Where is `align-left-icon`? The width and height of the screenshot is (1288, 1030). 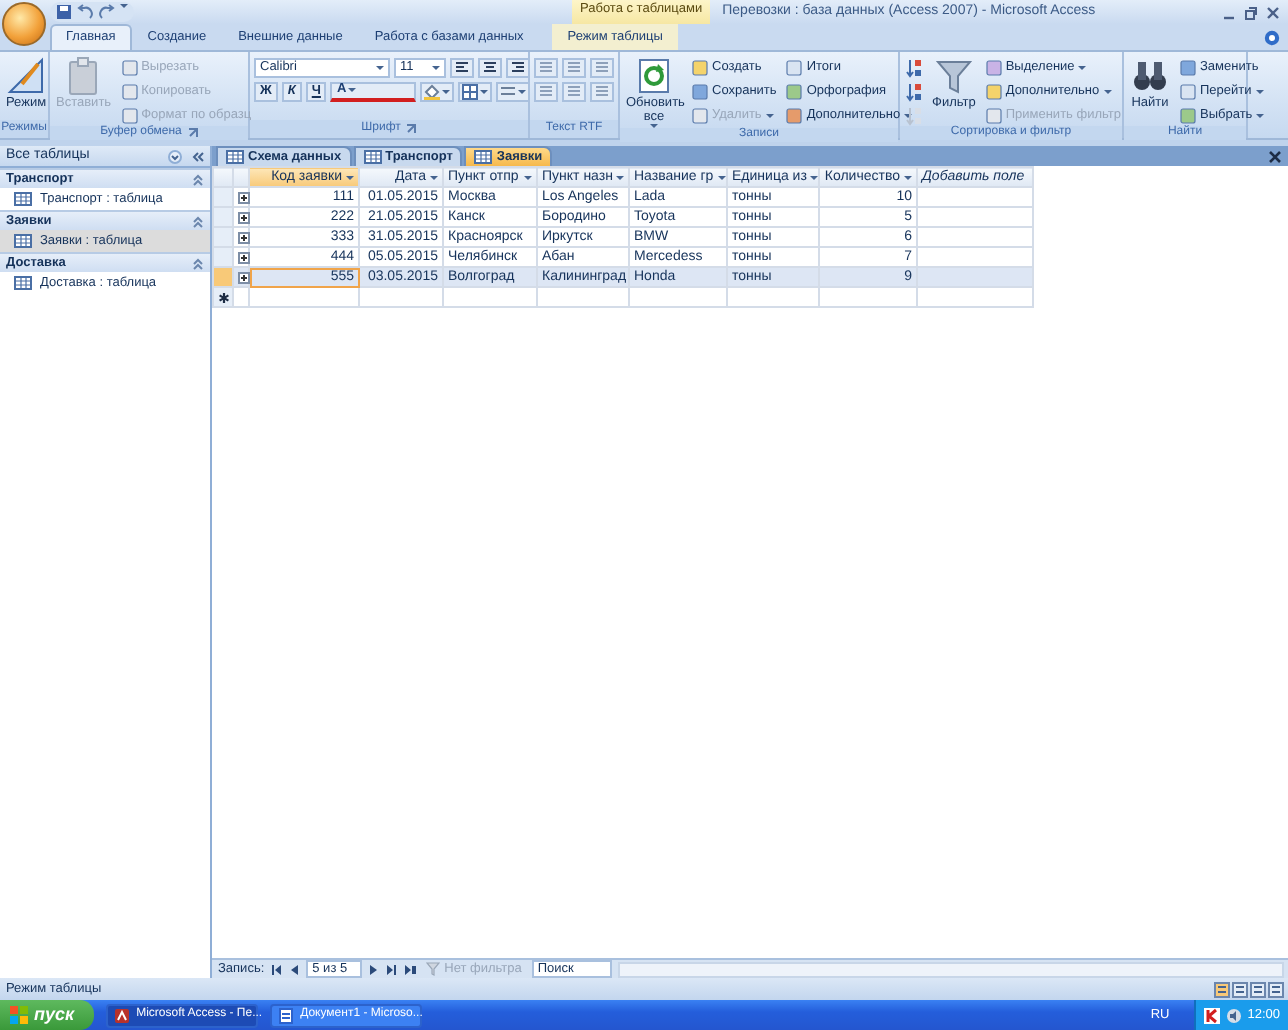
align-left-icon is located at coordinates (462, 67).